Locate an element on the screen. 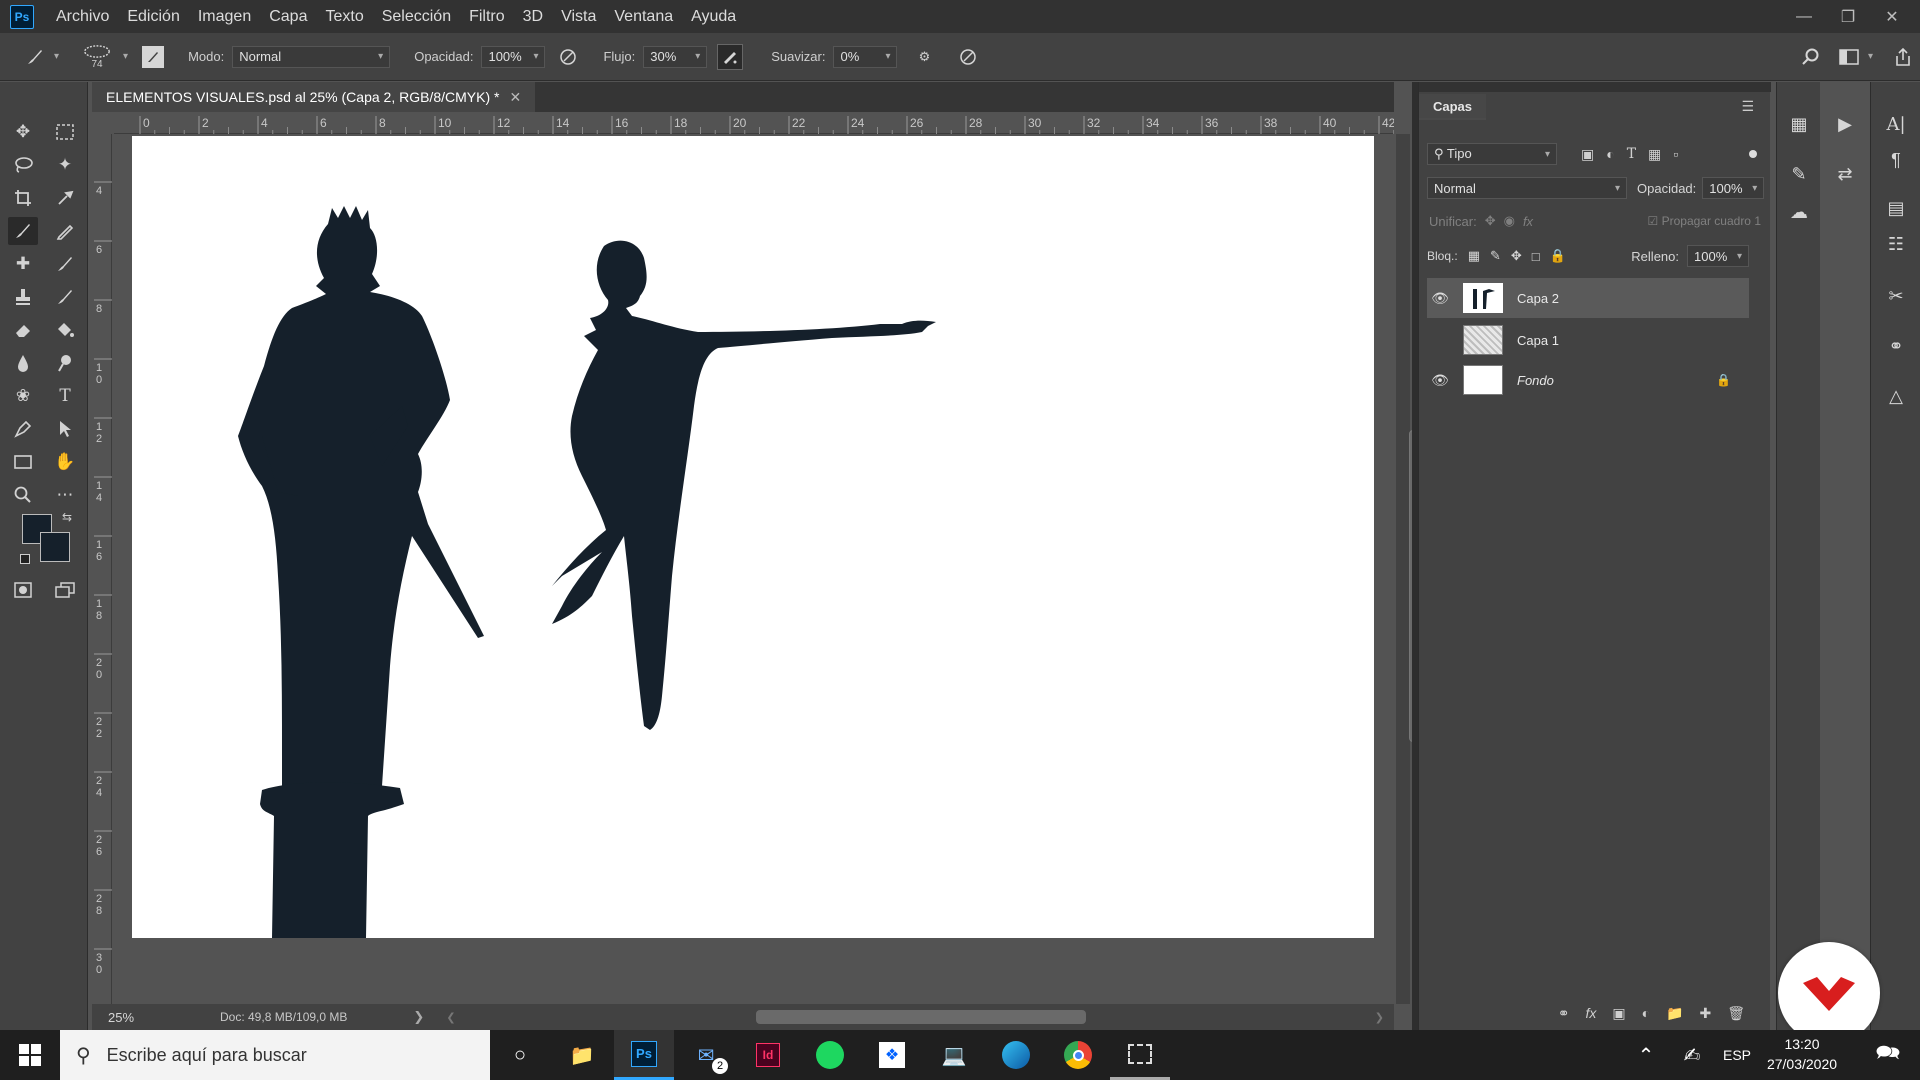  search-icon is located at coordinates (1811, 57).